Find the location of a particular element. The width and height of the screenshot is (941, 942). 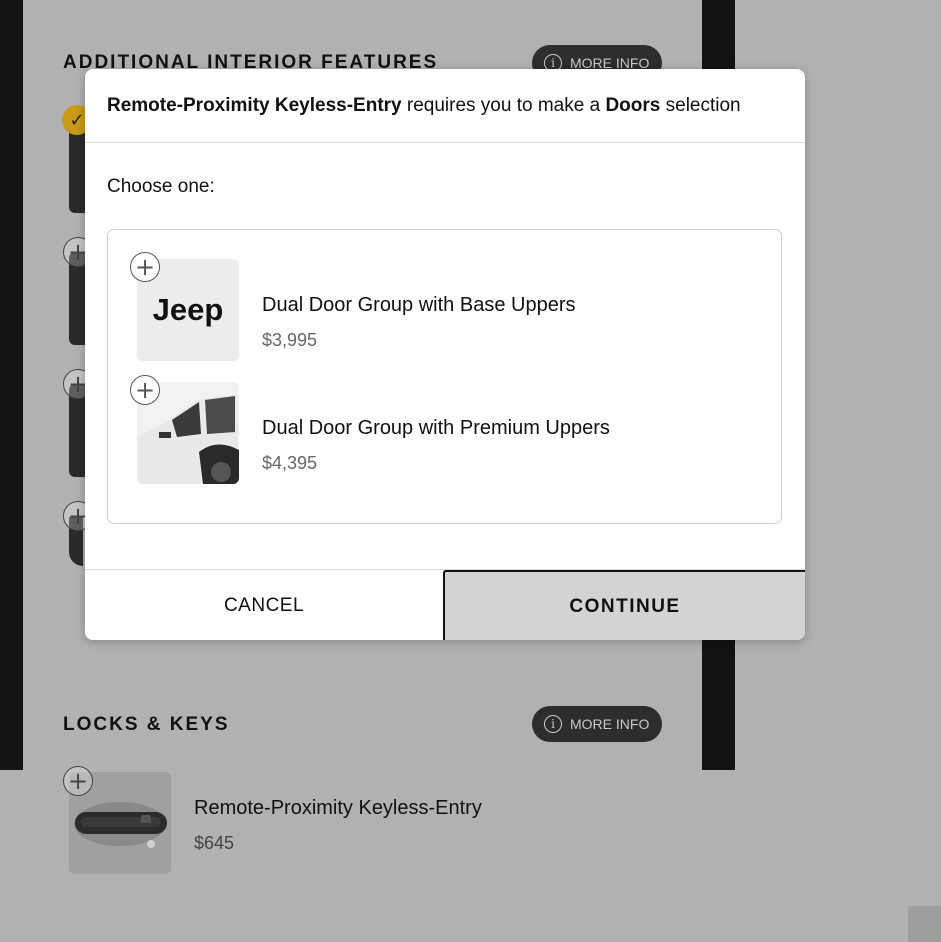

info-icon: i is located at coordinates (553, 724).